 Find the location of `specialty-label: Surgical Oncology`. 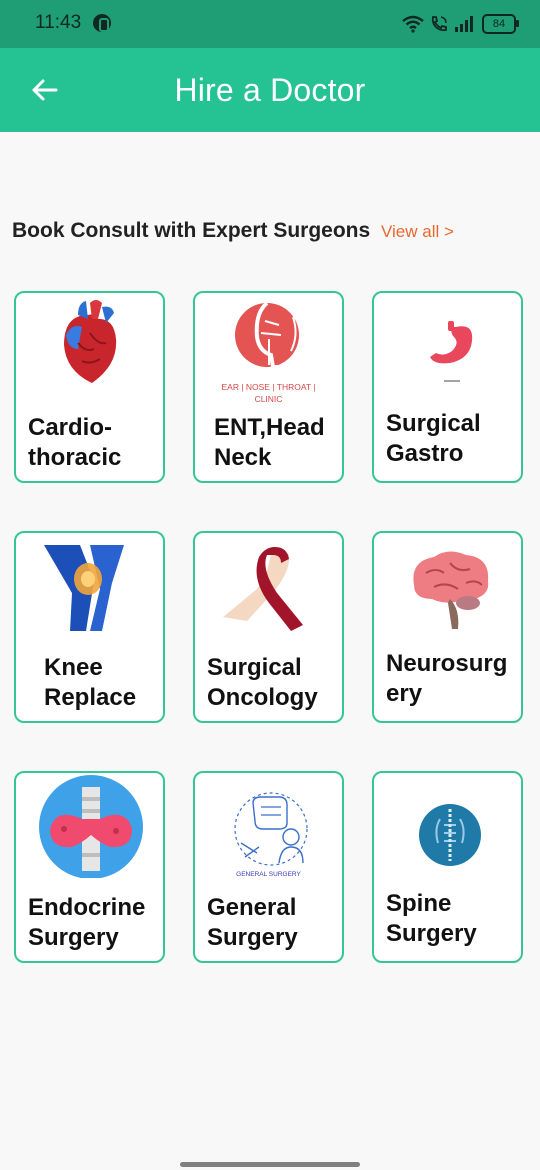

specialty-label: Surgical Oncology is located at coordinates (262, 682).